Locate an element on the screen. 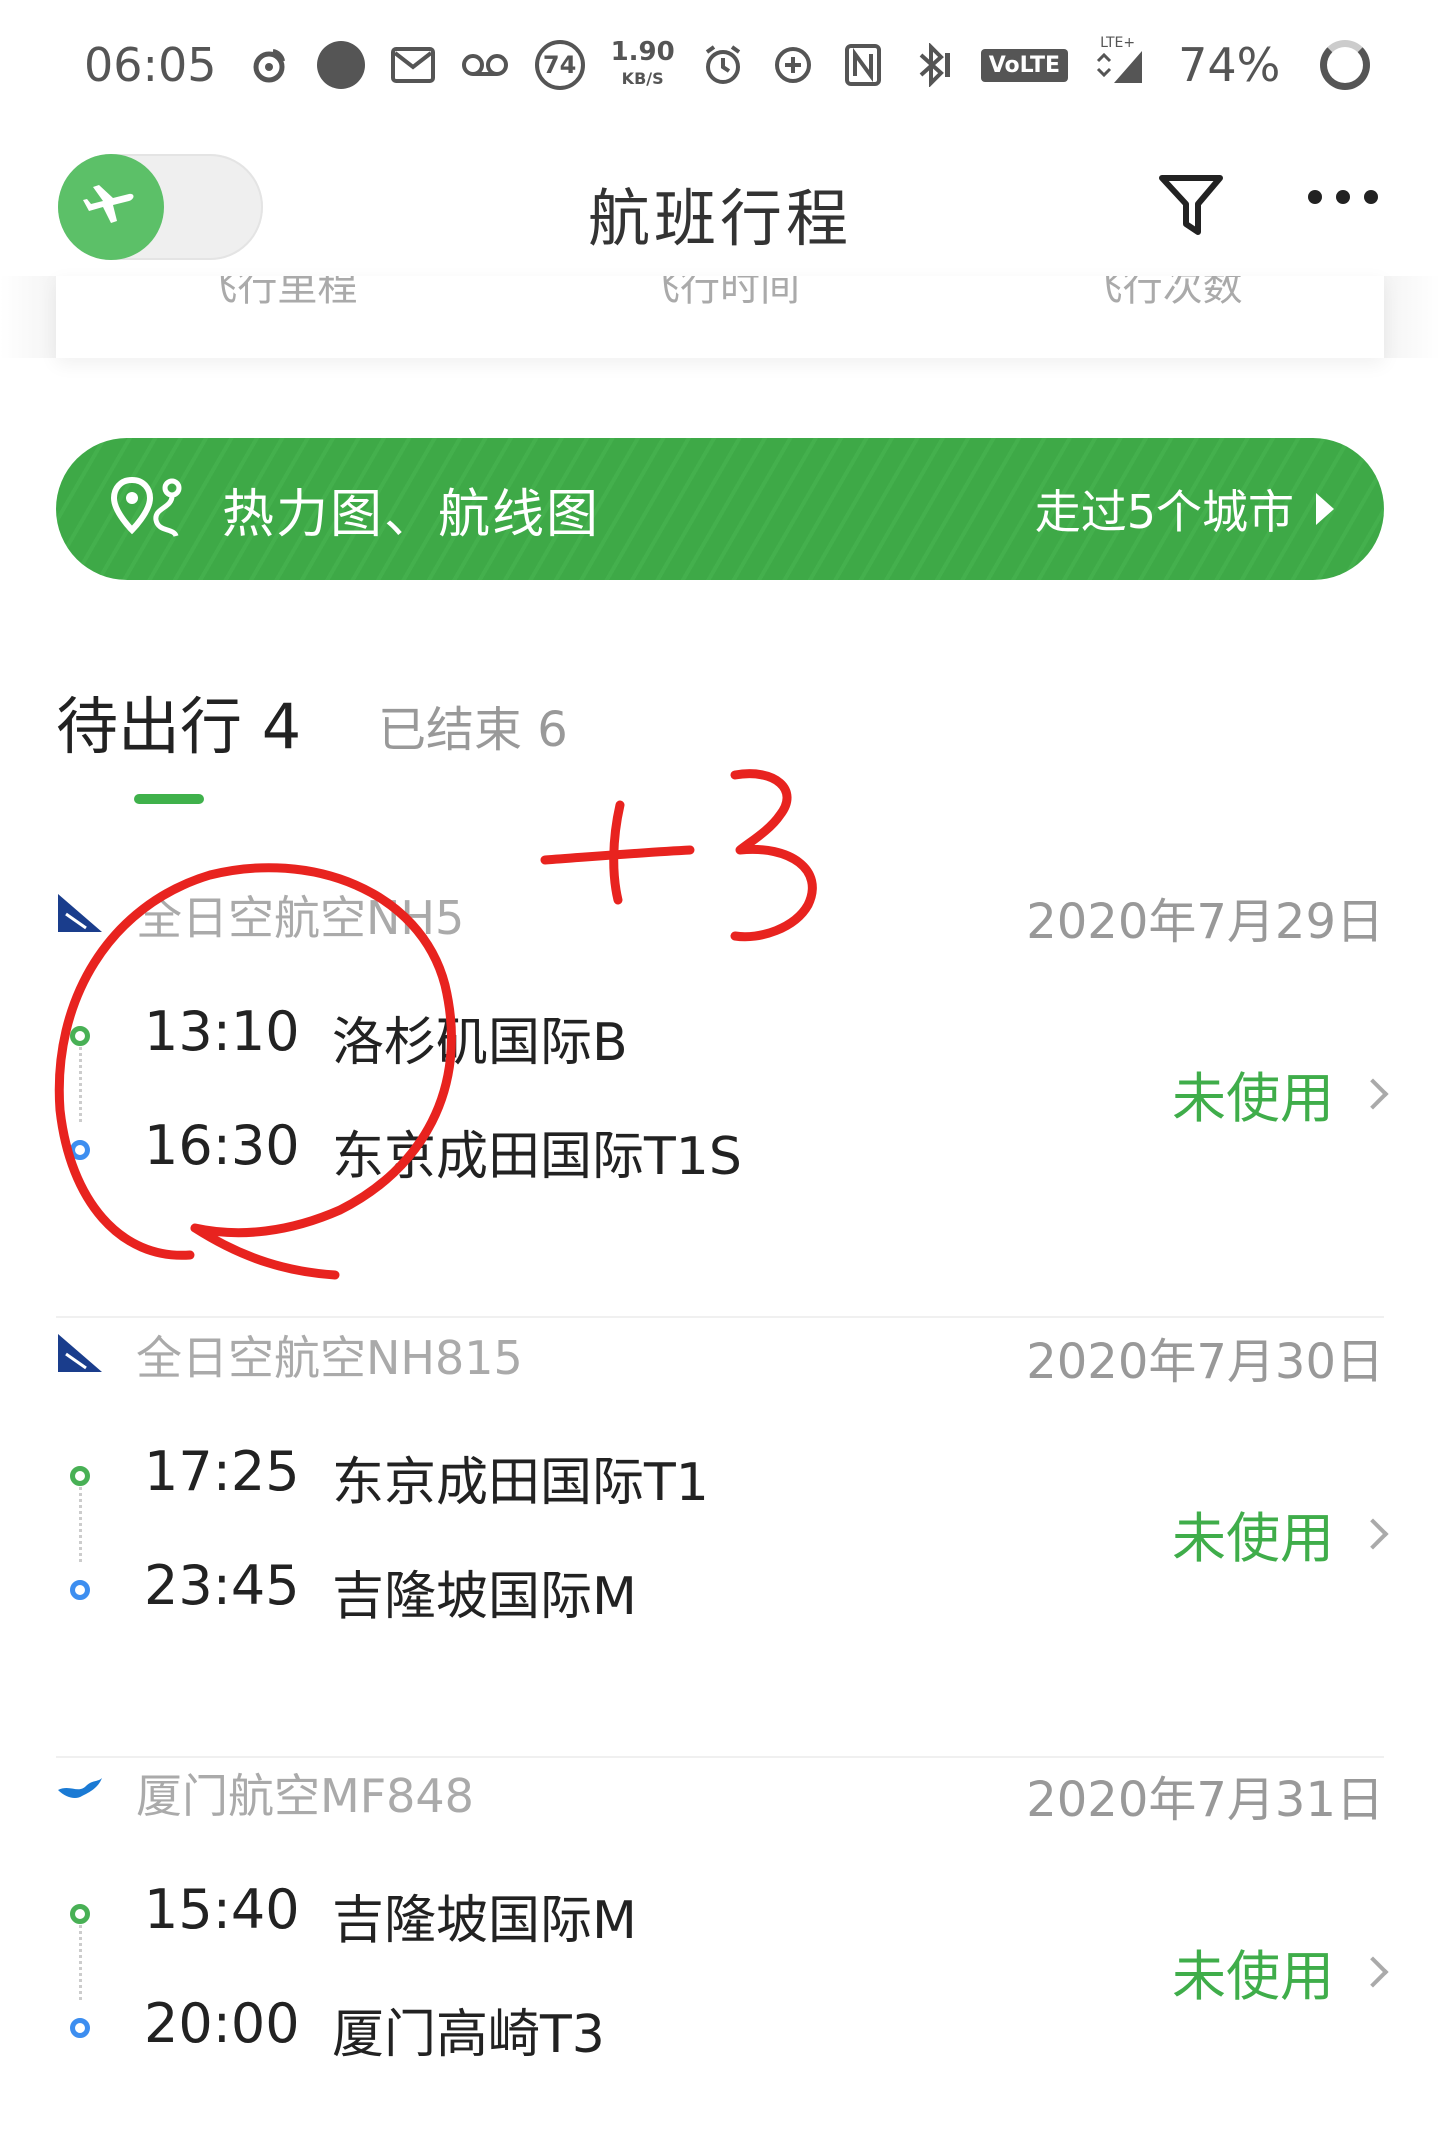 The width and height of the screenshot is (1440, 2146). stats-strip: 飞行里程 飞行时间 飞行次数 is located at coordinates (720, 317).